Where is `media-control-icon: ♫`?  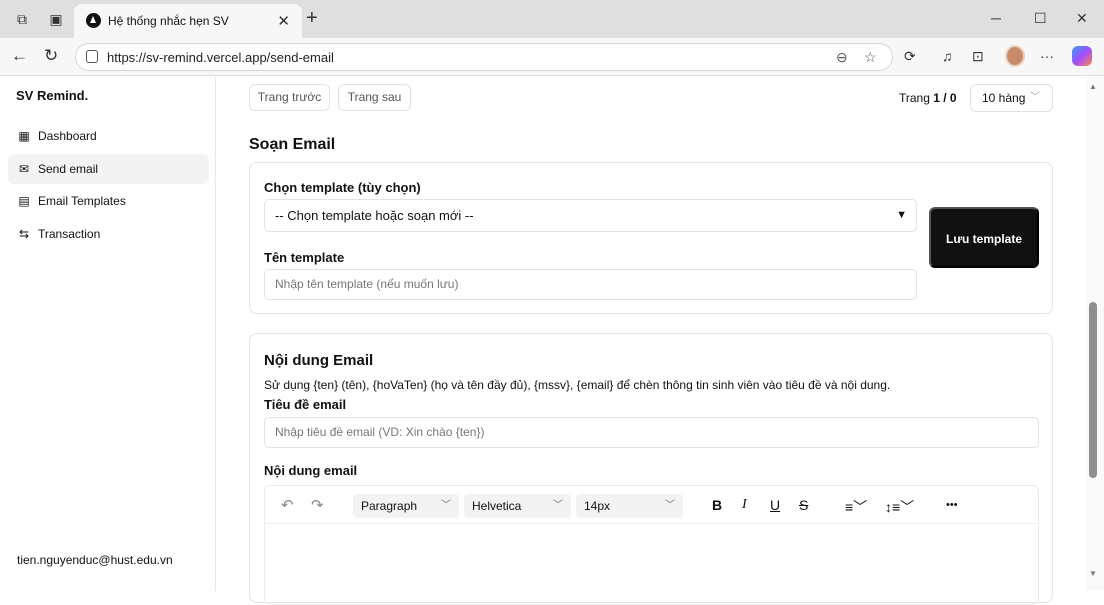 media-control-icon: ♫ is located at coordinates (947, 56).